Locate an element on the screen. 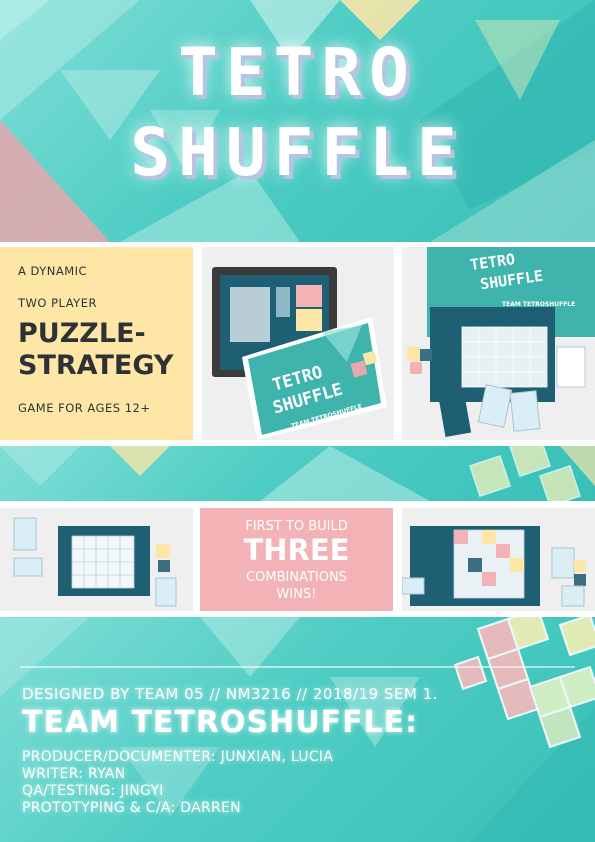 The height and width of the screenshot is (842, 595). credit-producer: PRODUCER/DOCUMENTER: JUNXIAN, LUCIA is located at coordinates (178, 757).